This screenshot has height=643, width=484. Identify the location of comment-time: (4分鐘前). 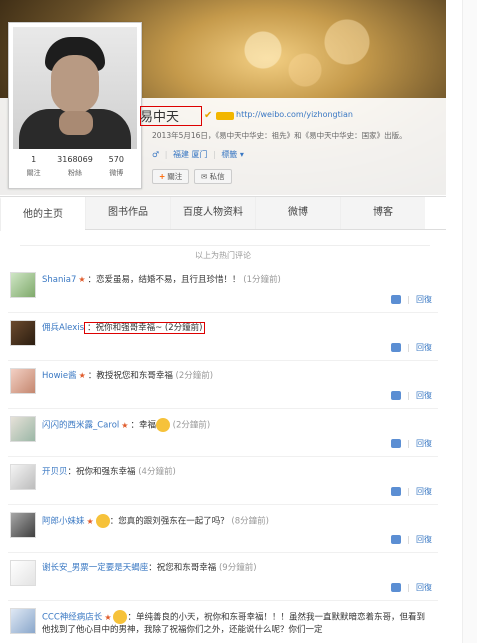
(157, 472).